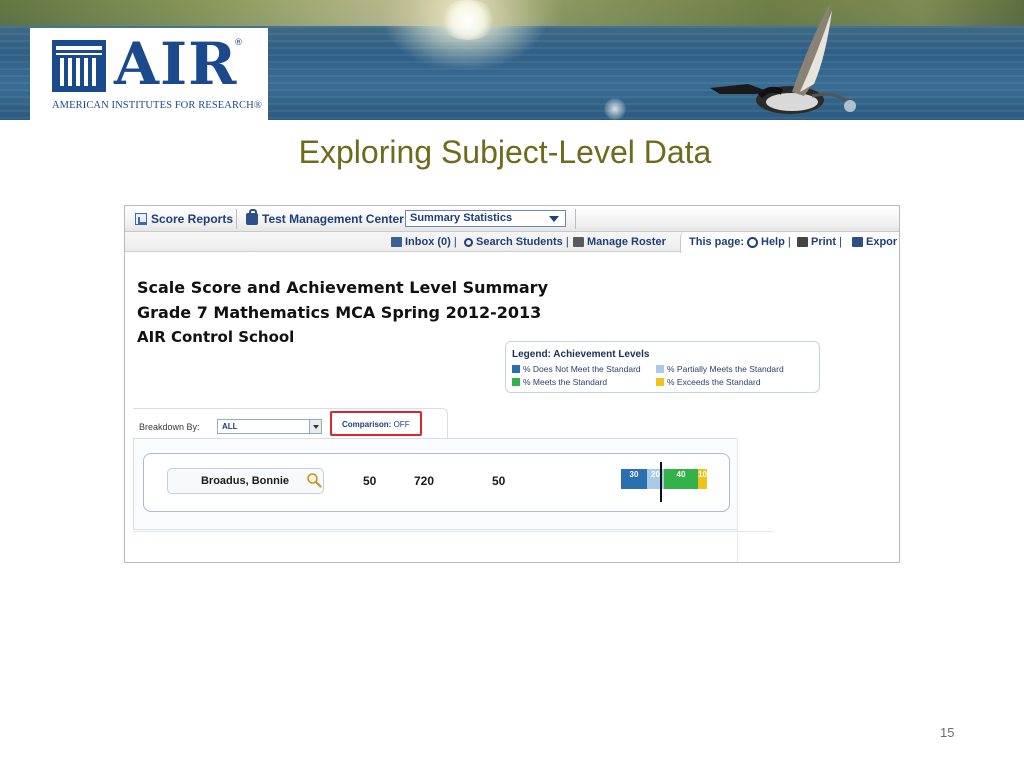 Image resolution: width=1024 pixels, height=768 pixels. I want to click on columns-logo-icon, so click(79, 66).